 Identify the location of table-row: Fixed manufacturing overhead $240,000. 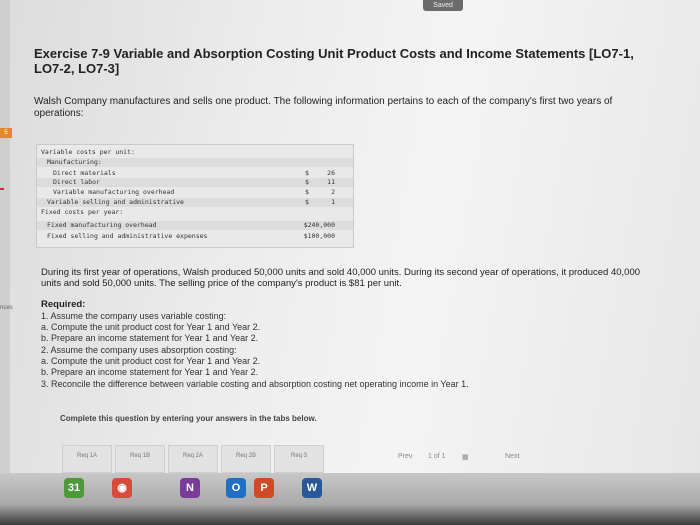
(195, 225).